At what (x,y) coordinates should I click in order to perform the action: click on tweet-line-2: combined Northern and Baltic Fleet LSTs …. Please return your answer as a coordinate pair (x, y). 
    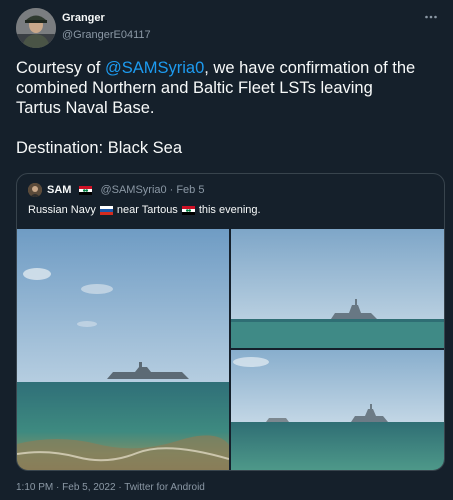
    Looking at the image, I should click on (194, 88).